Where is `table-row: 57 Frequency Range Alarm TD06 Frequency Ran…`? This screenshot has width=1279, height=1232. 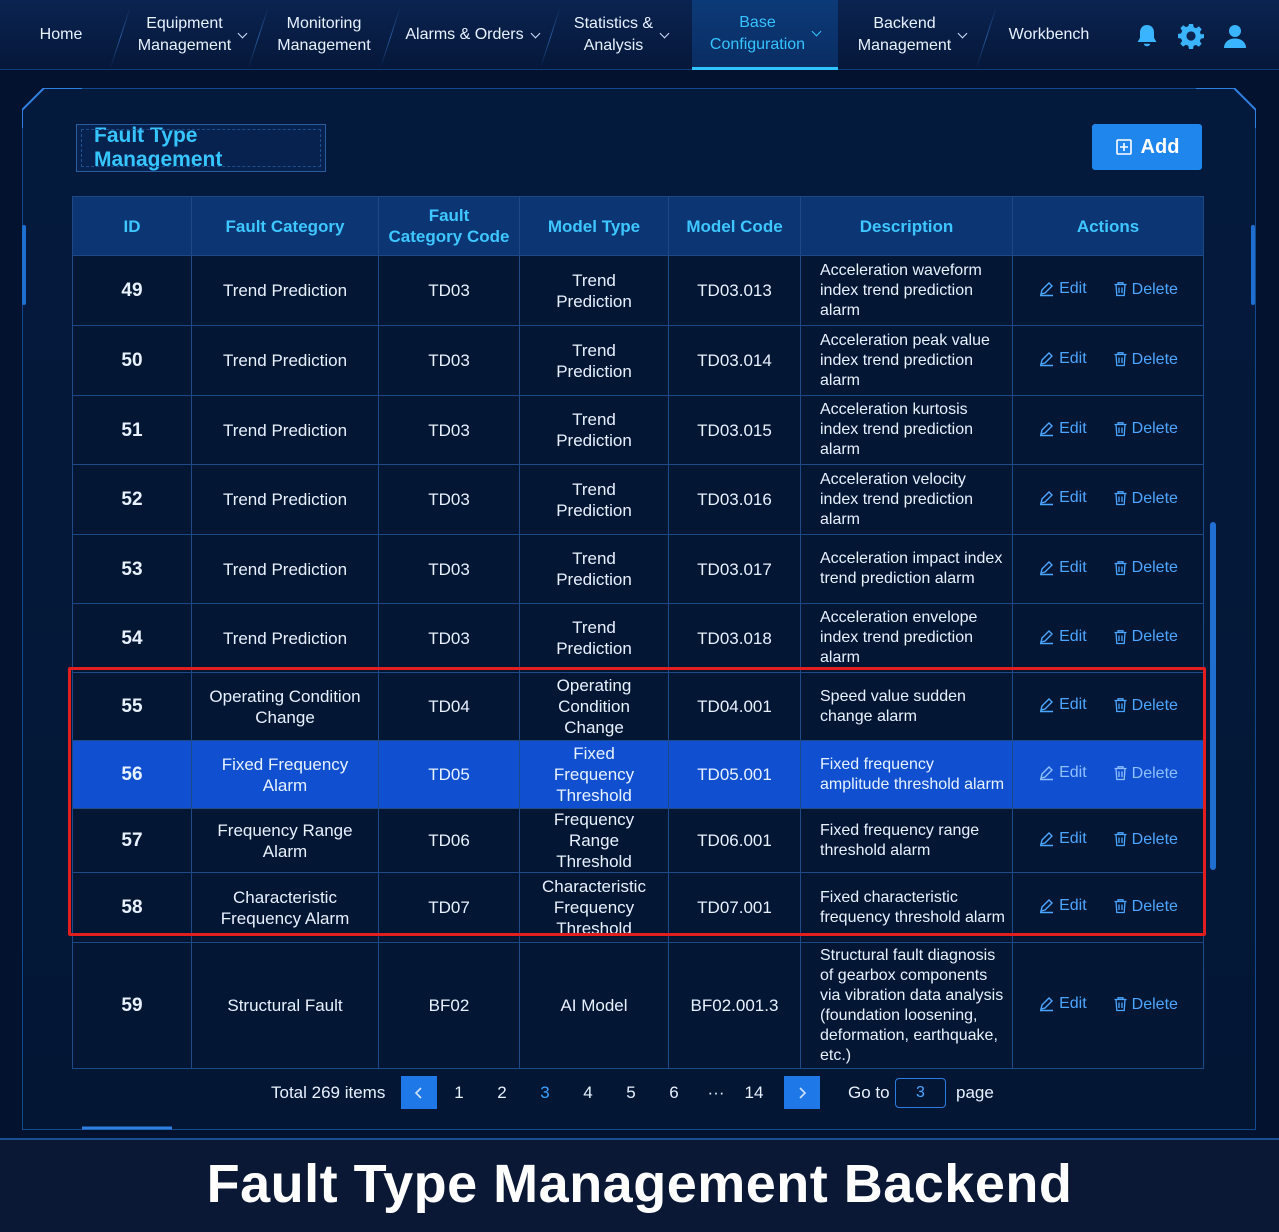
table-row: 57 Frequency Range Alarm TD06 Frequency Ran… is located at coordinates (638, 840).